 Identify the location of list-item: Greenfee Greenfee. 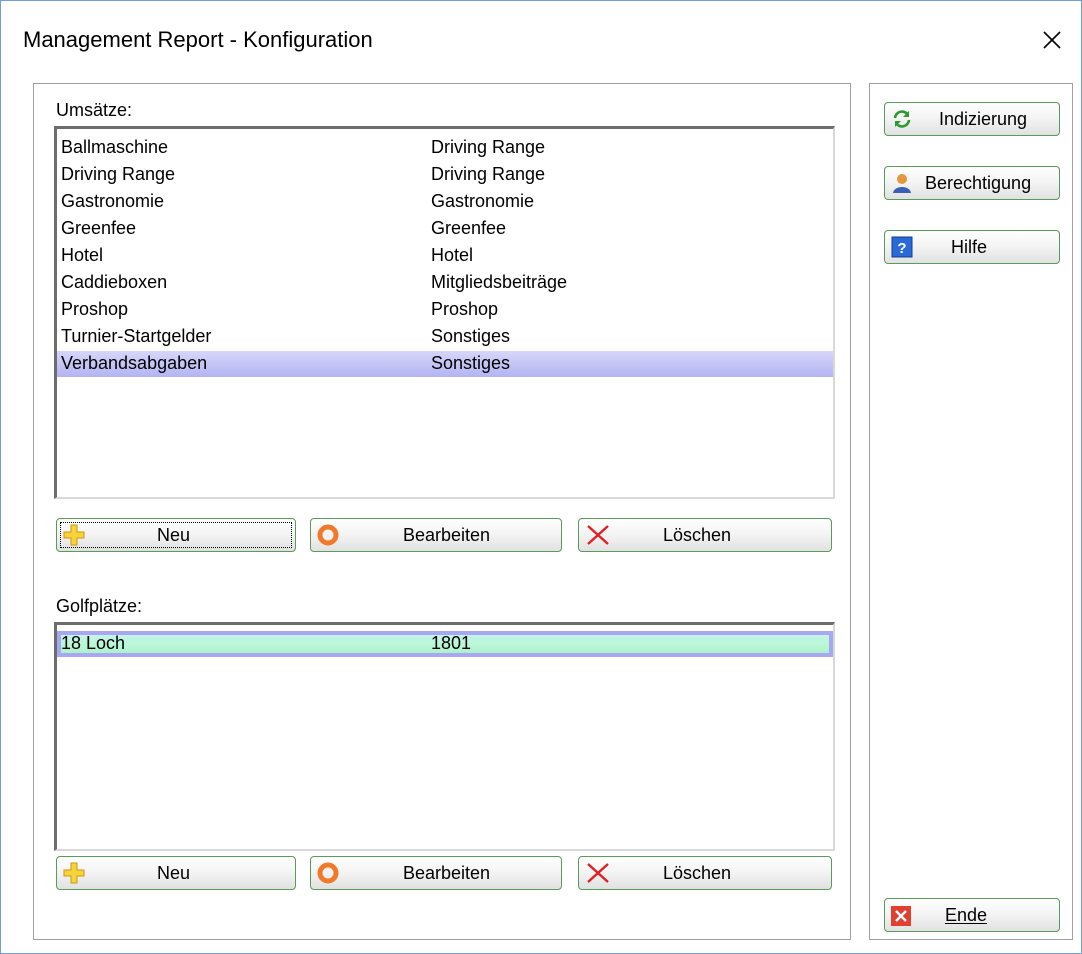
(445, 229).